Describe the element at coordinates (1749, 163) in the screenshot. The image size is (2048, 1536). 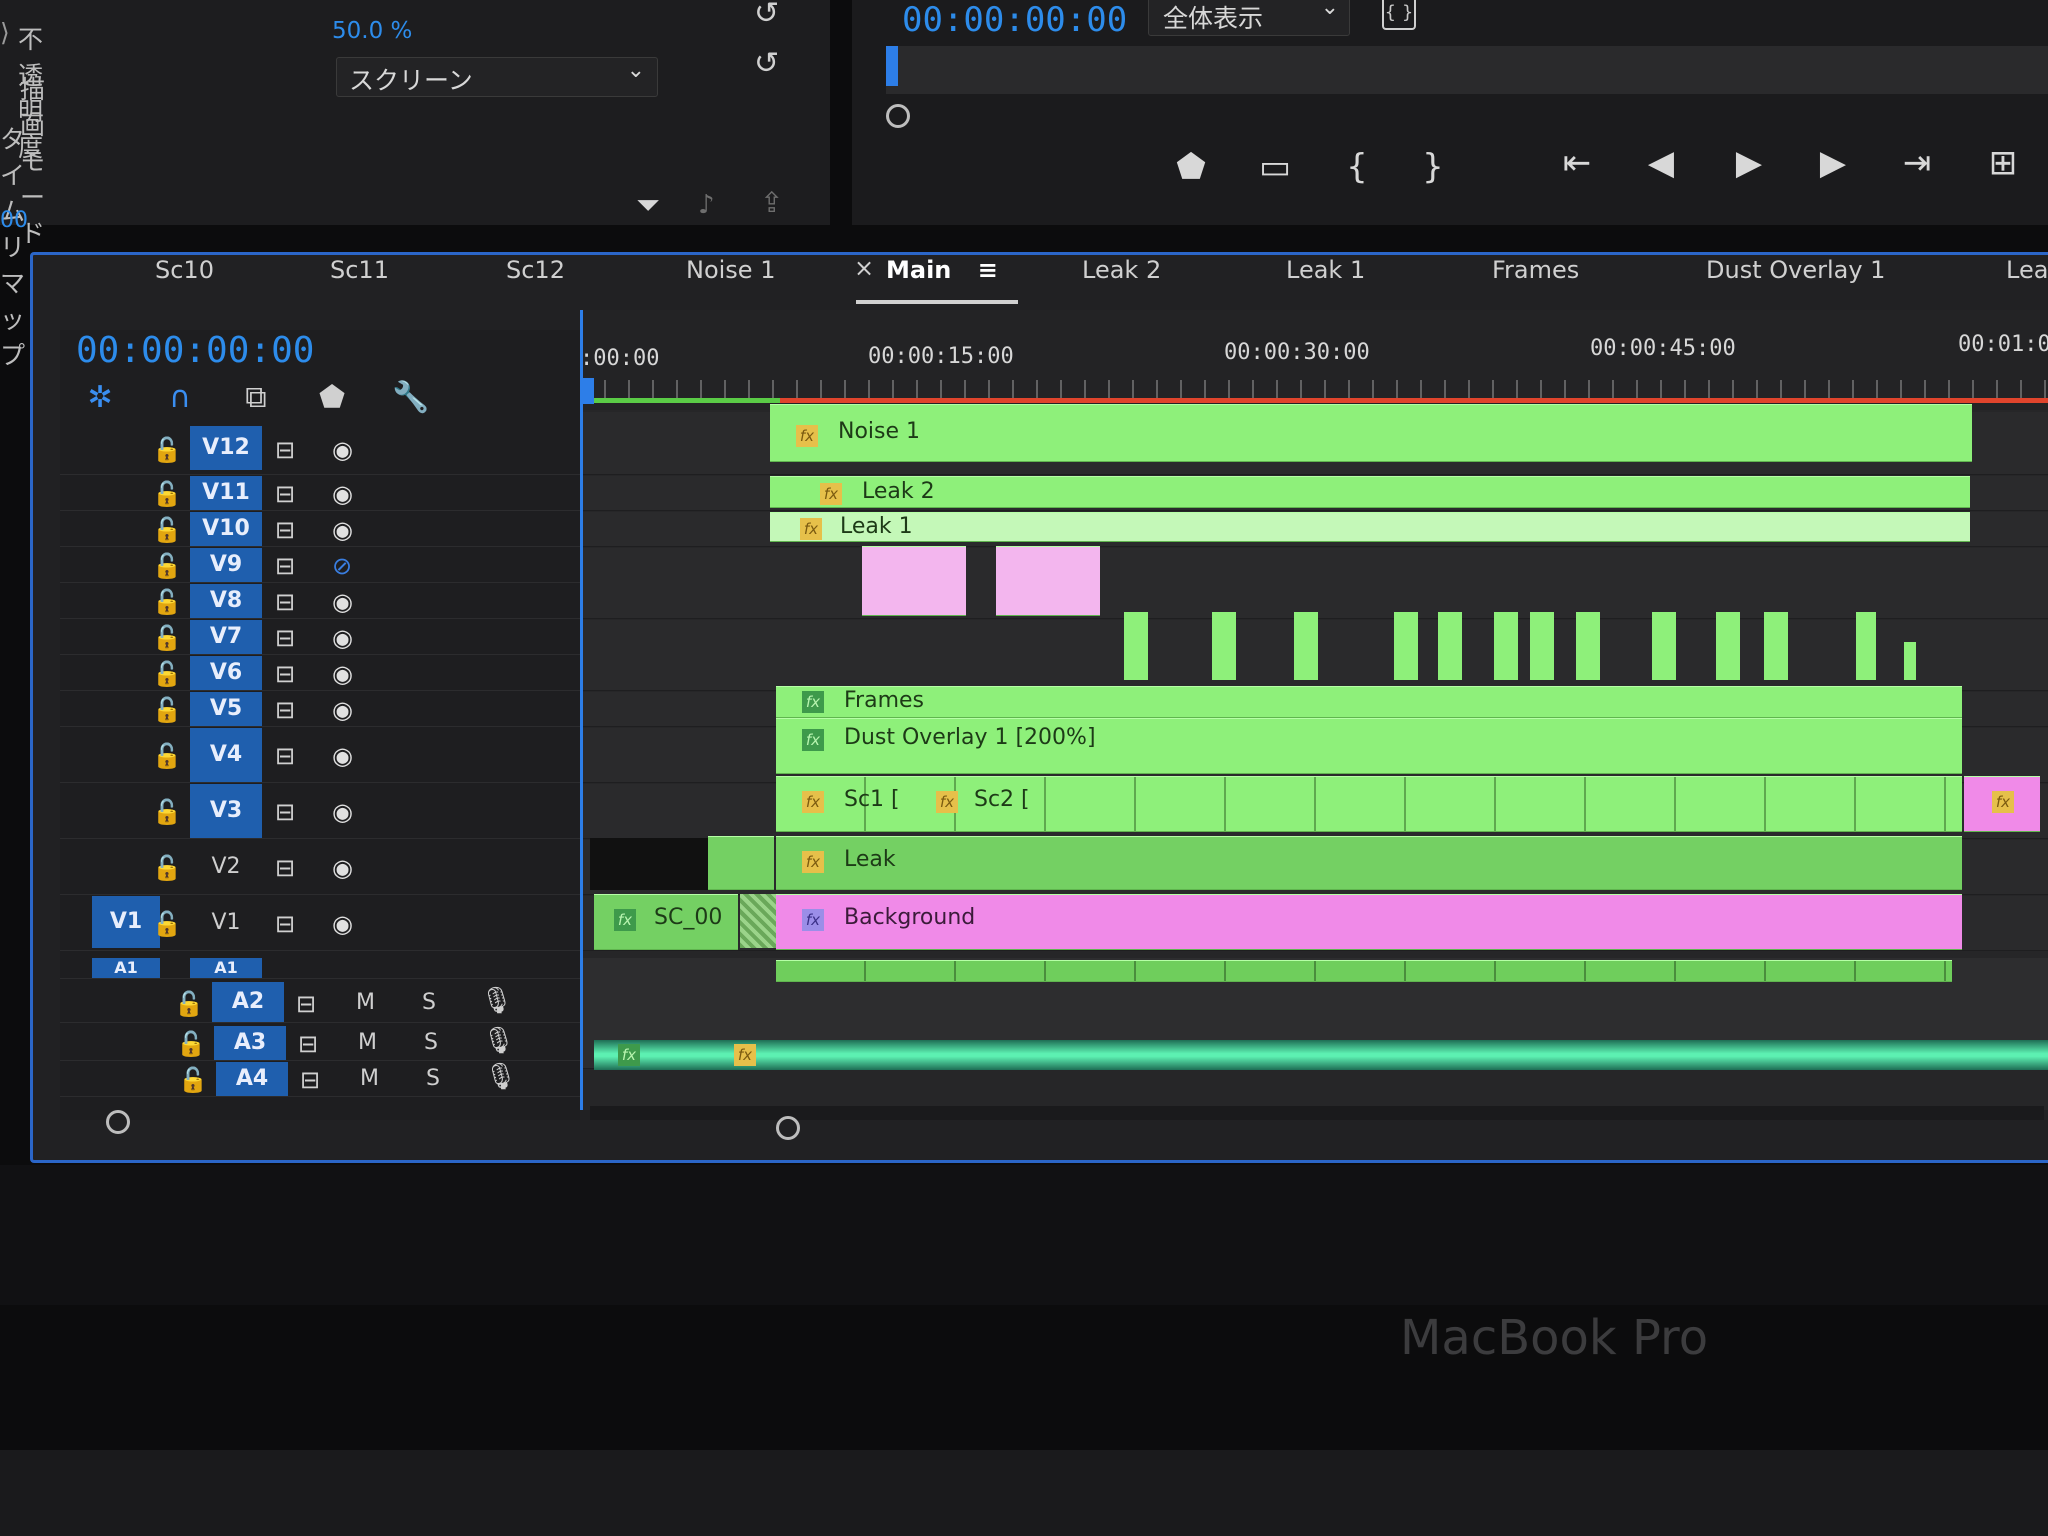
I see `play-icon: ▶` at that location.